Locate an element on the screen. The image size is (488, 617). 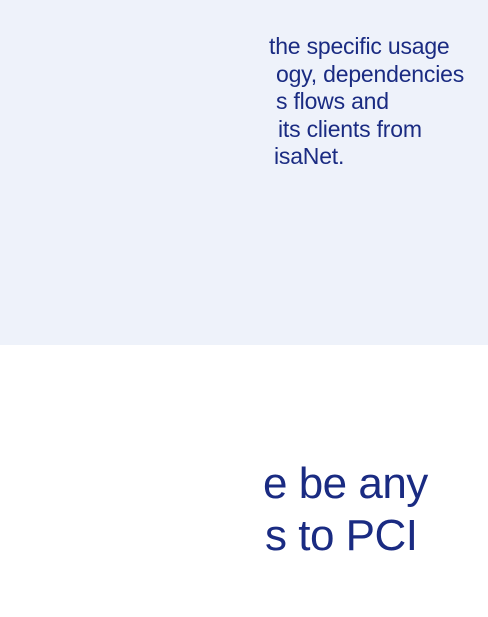
section-heading-line-2: s to PCI is located at coordinates (341, 535).